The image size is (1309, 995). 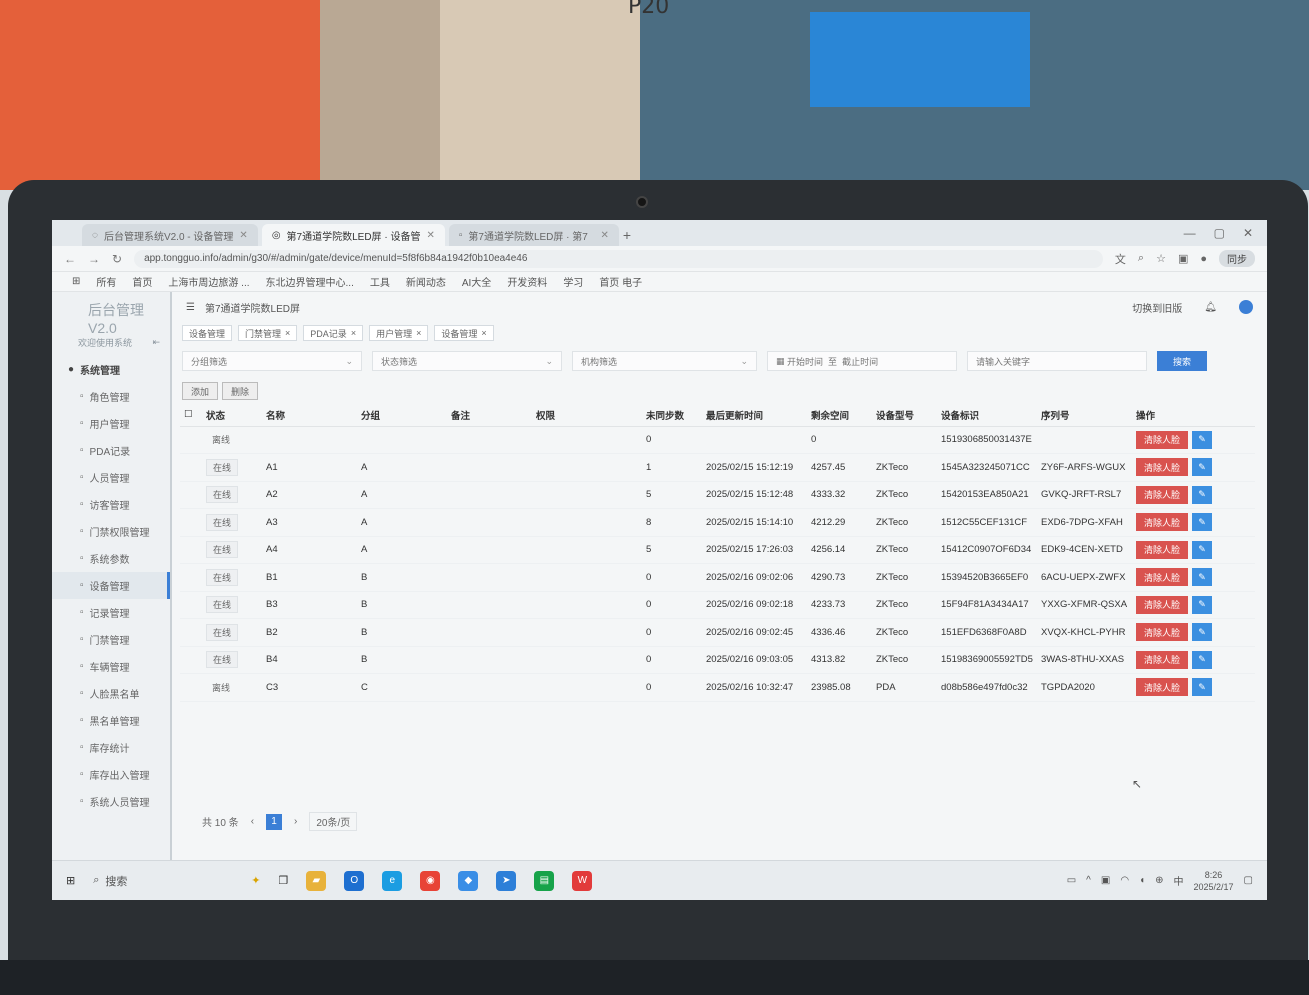 I want to click on sidebar-item: ▫ 门禁管理, so click(x=111, y=639).